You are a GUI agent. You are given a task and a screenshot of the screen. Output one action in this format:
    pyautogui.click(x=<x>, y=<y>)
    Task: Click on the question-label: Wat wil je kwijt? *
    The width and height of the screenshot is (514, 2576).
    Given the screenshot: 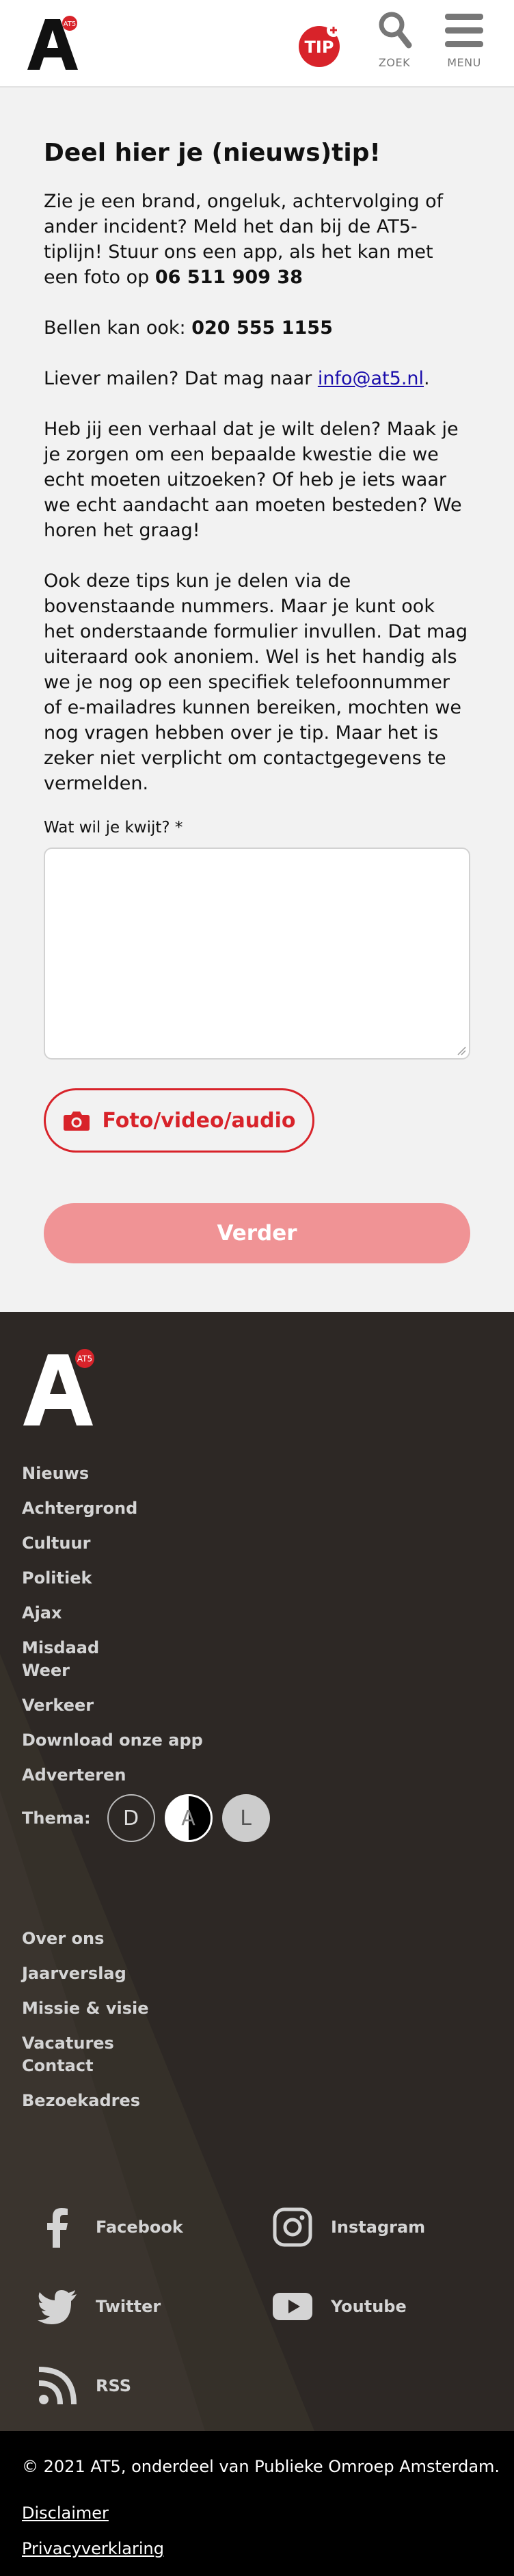 What is the action you would take?
    pyautogui.click(x=113, y=828)
    